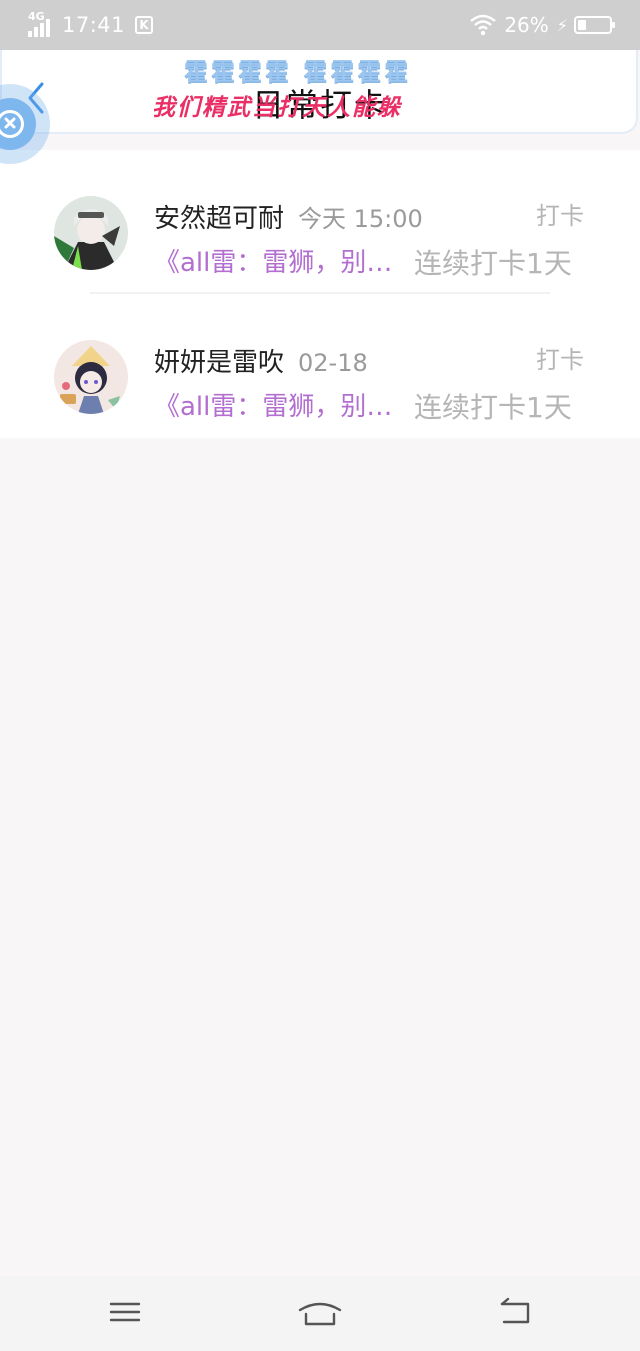 The width and height of the screenshot is (640, 1351). I want to click on menu-icon, so click(125, 1312).